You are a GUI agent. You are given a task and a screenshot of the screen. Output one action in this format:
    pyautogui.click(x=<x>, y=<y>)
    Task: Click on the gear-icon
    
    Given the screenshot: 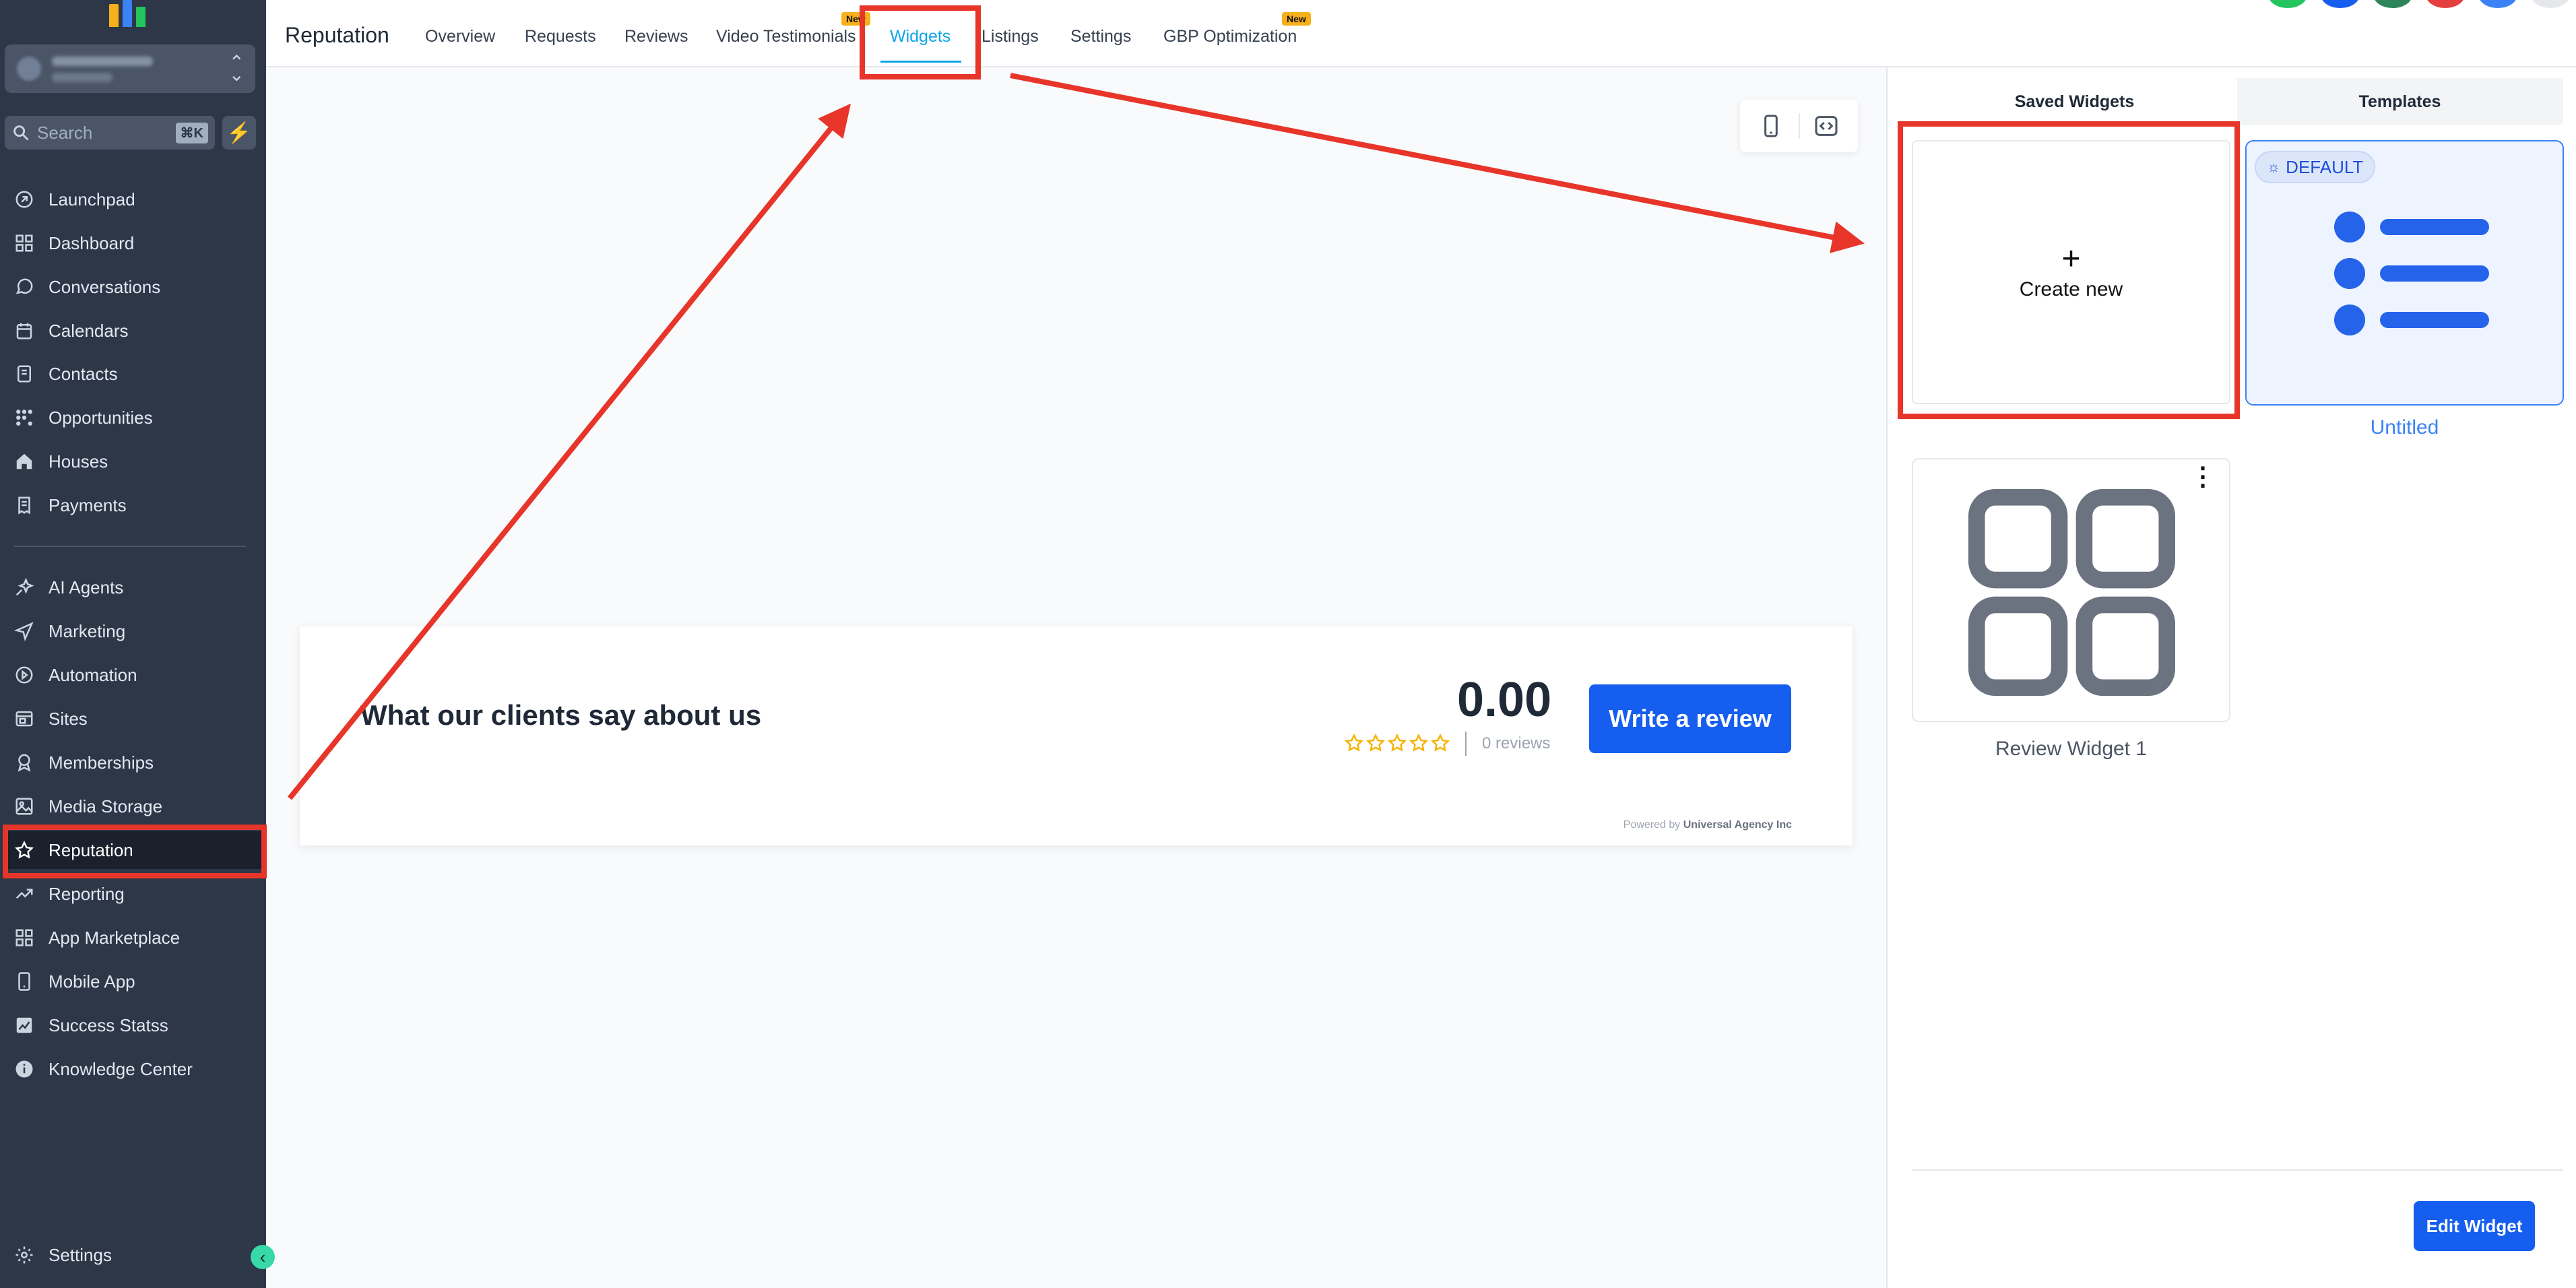 What is the action you would take?
    pyautogui.click(x=24, y=1255)
    